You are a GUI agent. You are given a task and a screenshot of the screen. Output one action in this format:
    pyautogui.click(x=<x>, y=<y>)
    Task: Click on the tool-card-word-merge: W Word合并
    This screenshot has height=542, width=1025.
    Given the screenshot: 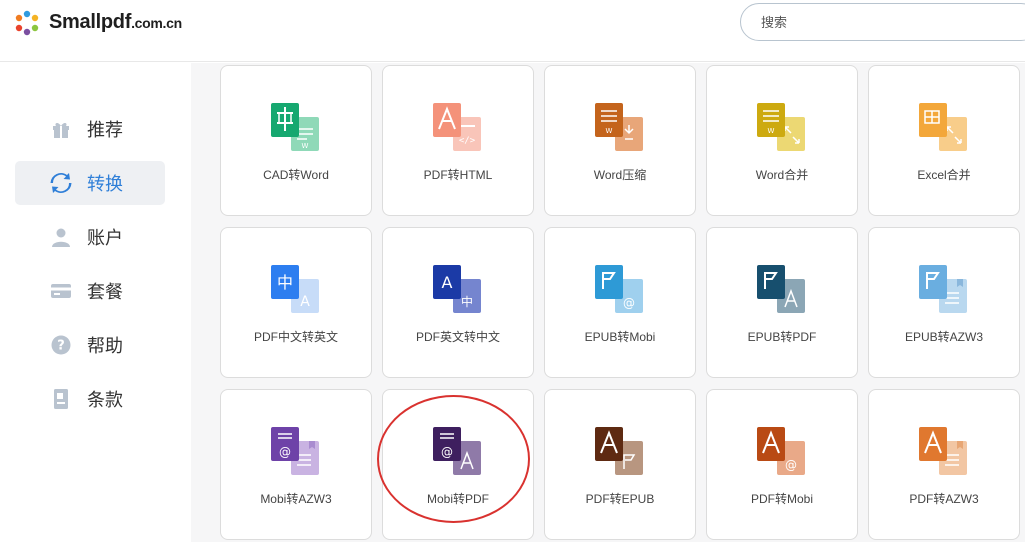 What is the action you would take?
    pyautogui.click(x=782, y=140)
    